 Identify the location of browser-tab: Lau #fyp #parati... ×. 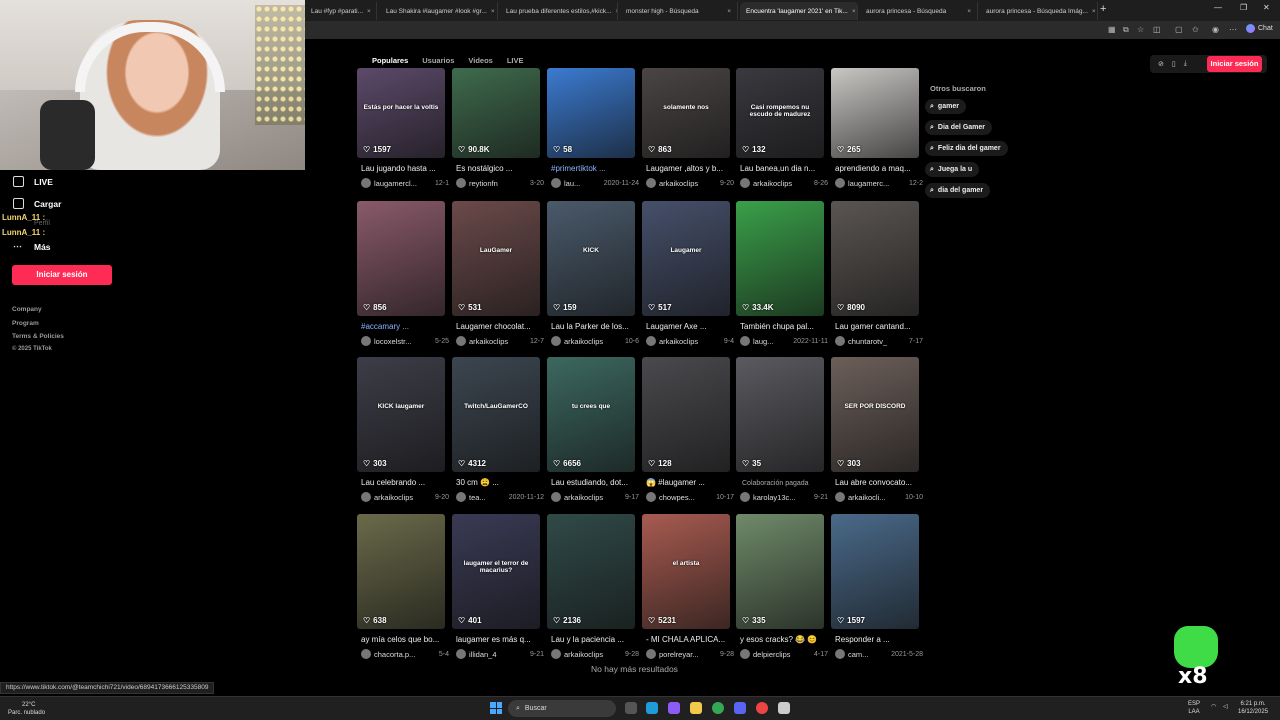
(341, 11).